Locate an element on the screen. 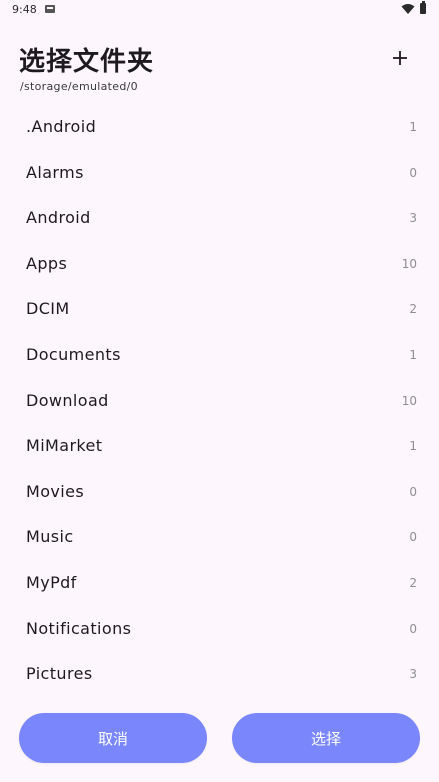 The width and height of the screenshot is (439, 782). folder-item: Movies 0 is located at coordinates (219, 492).